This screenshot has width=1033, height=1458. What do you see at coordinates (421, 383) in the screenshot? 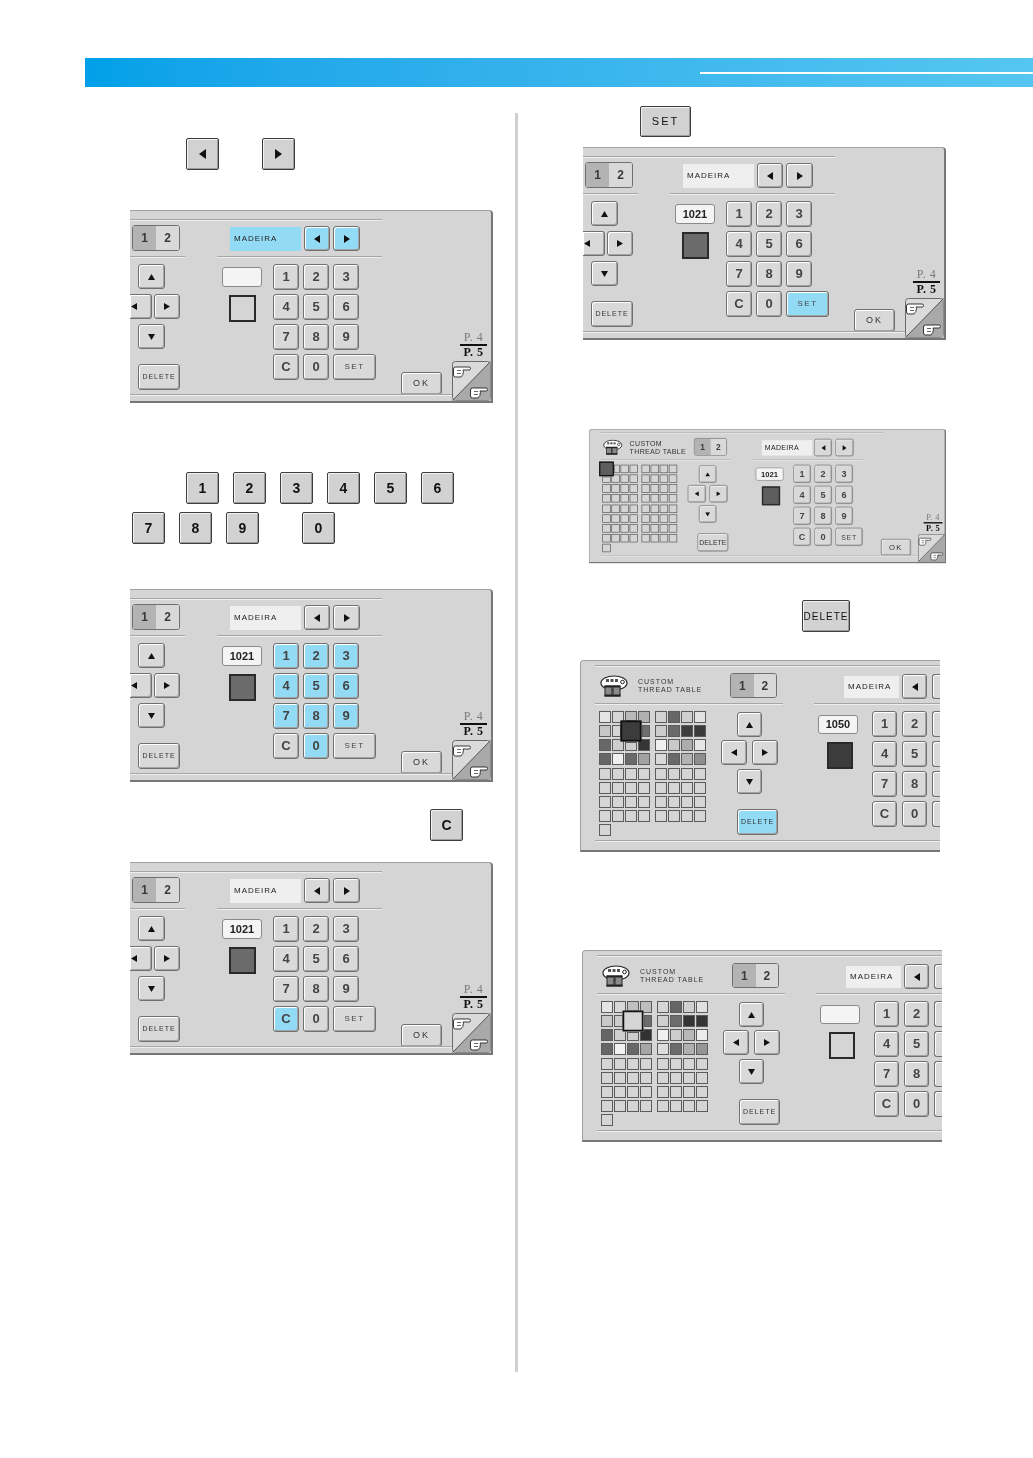
I see `ok-button: OK` at bounding box center [421, 383].